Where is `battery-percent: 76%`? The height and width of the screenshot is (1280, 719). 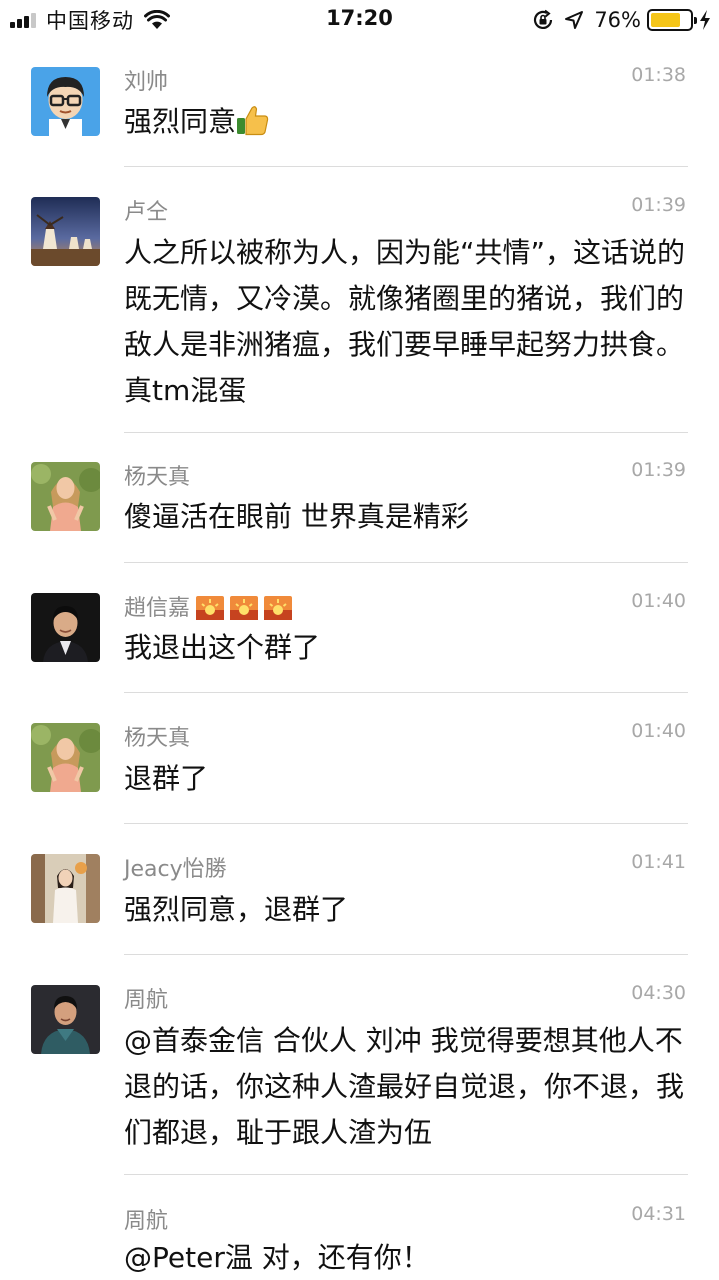 battery-percent: 76% is located at coordinates (617, 20).